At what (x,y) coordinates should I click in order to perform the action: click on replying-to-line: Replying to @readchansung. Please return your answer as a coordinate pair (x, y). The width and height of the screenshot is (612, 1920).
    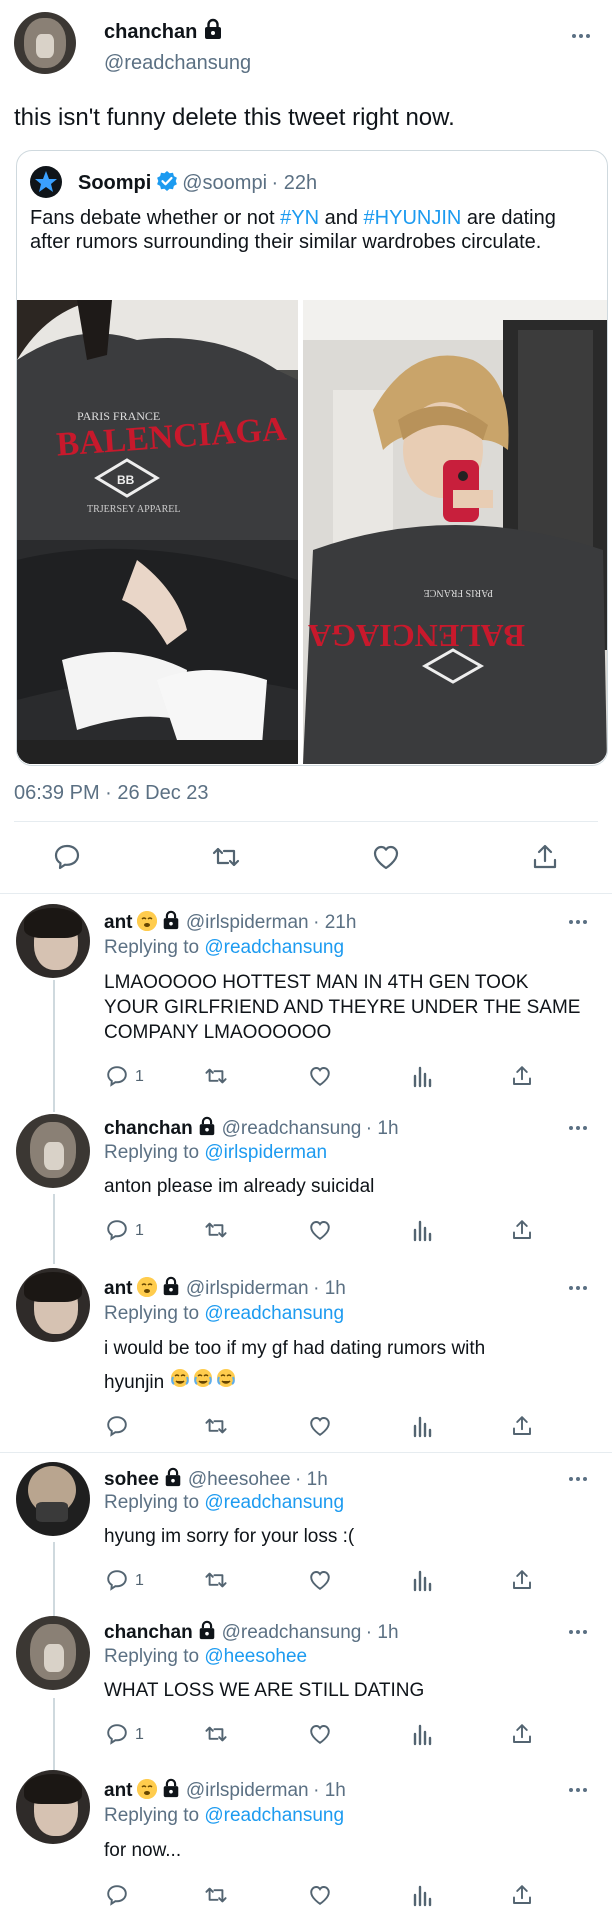
    Looking at the image, I should click on (224, 947).